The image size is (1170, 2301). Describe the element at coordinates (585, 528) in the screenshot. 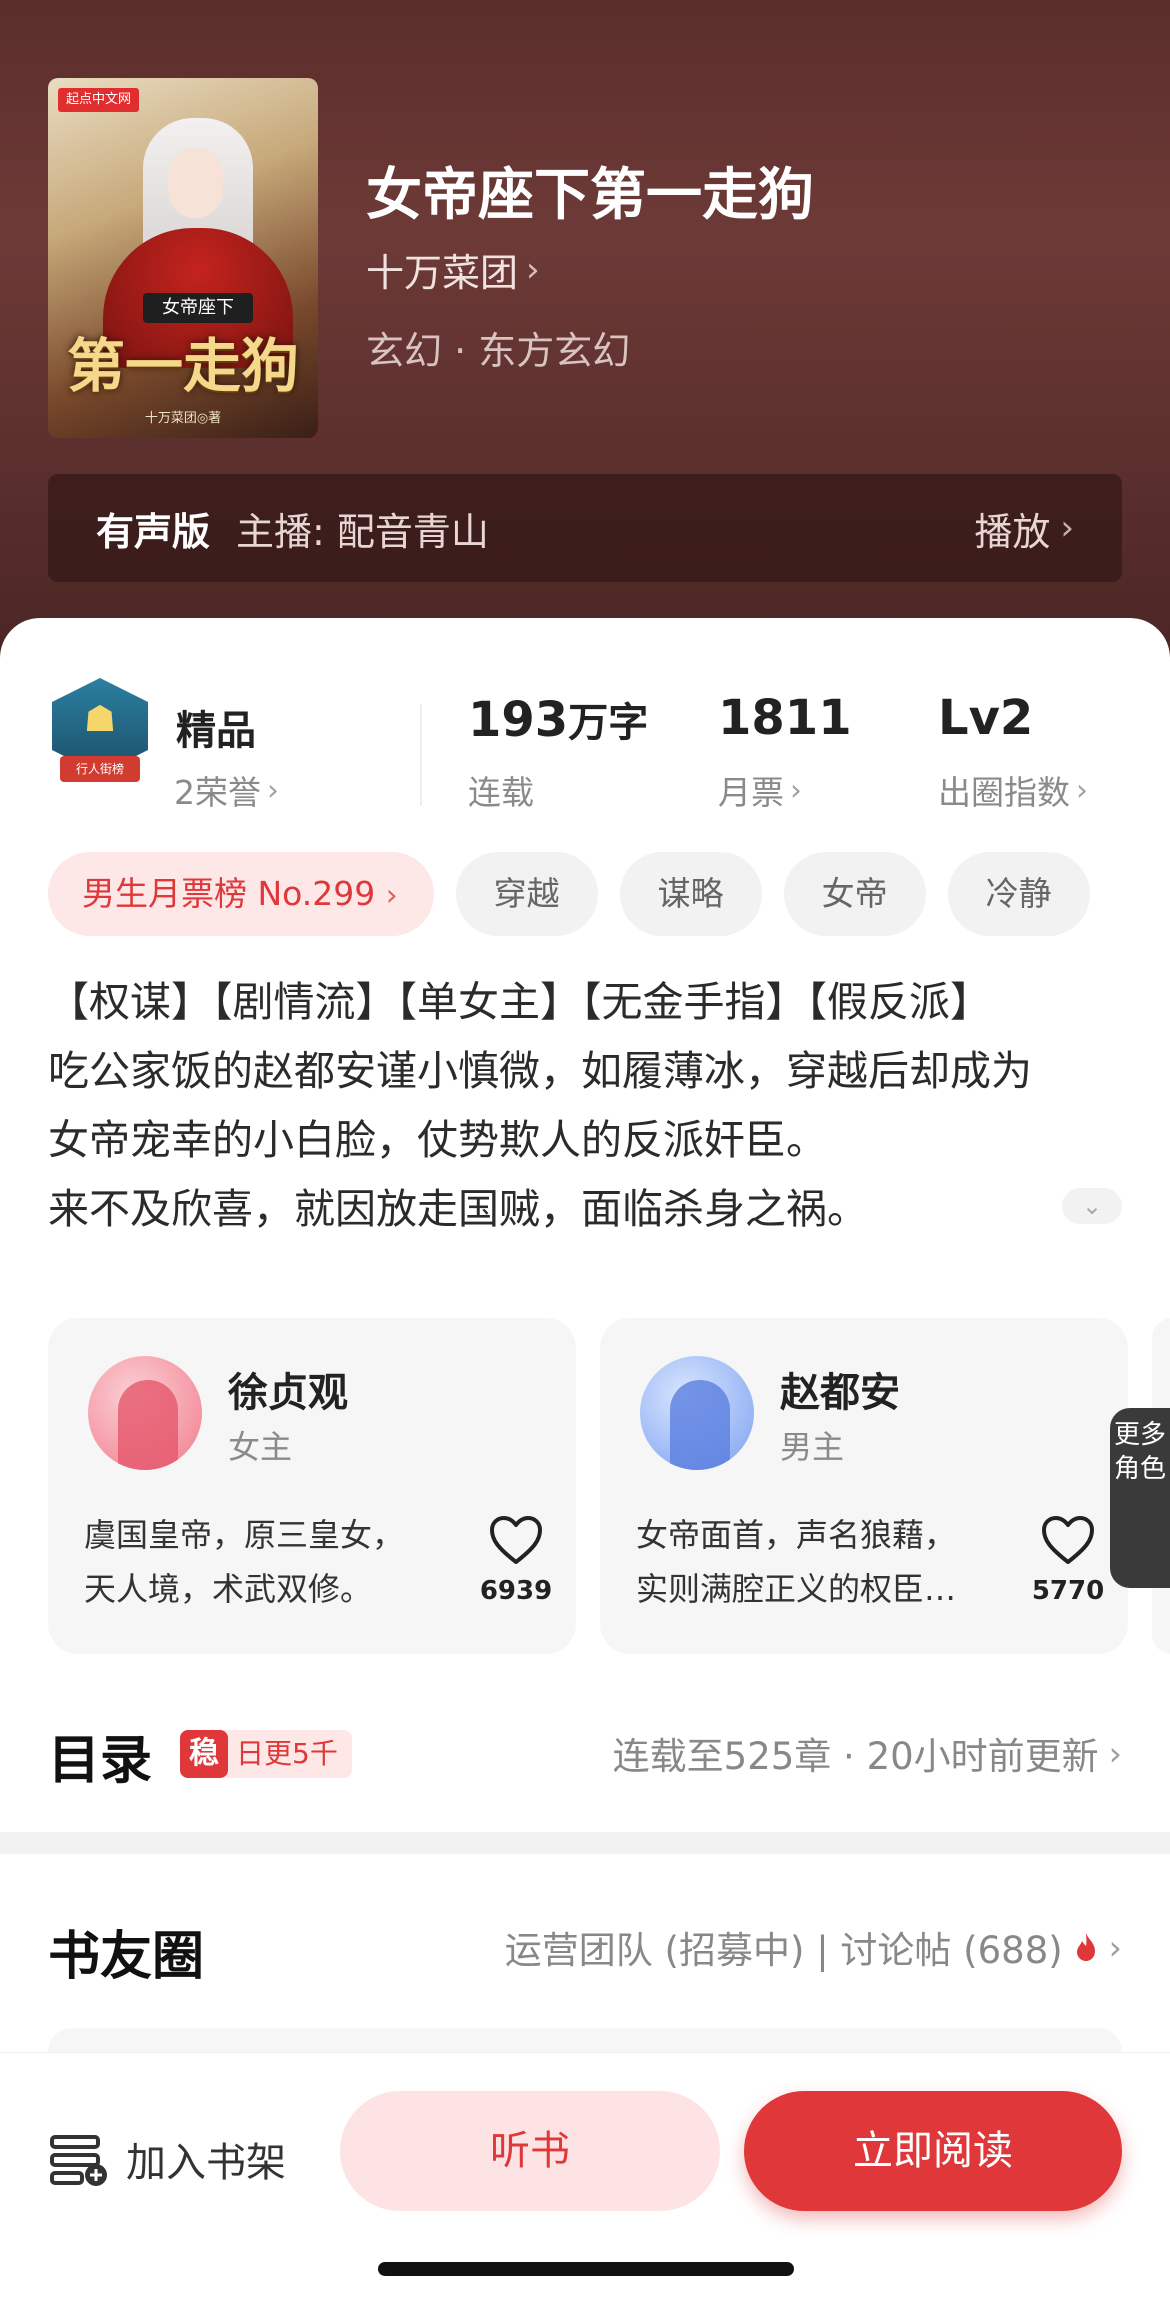

I see `audio-version-bar: 有声版 主播: 配音青山 播放 ›` at that location.